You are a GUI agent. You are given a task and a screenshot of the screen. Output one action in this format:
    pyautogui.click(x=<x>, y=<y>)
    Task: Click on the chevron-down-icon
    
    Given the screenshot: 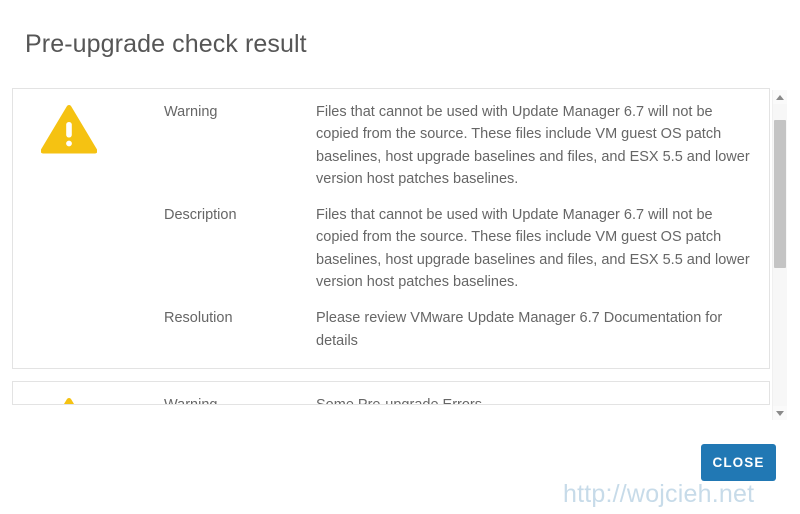 What is the action you would take?
    pyautogui.click(x=780, y=413)
    